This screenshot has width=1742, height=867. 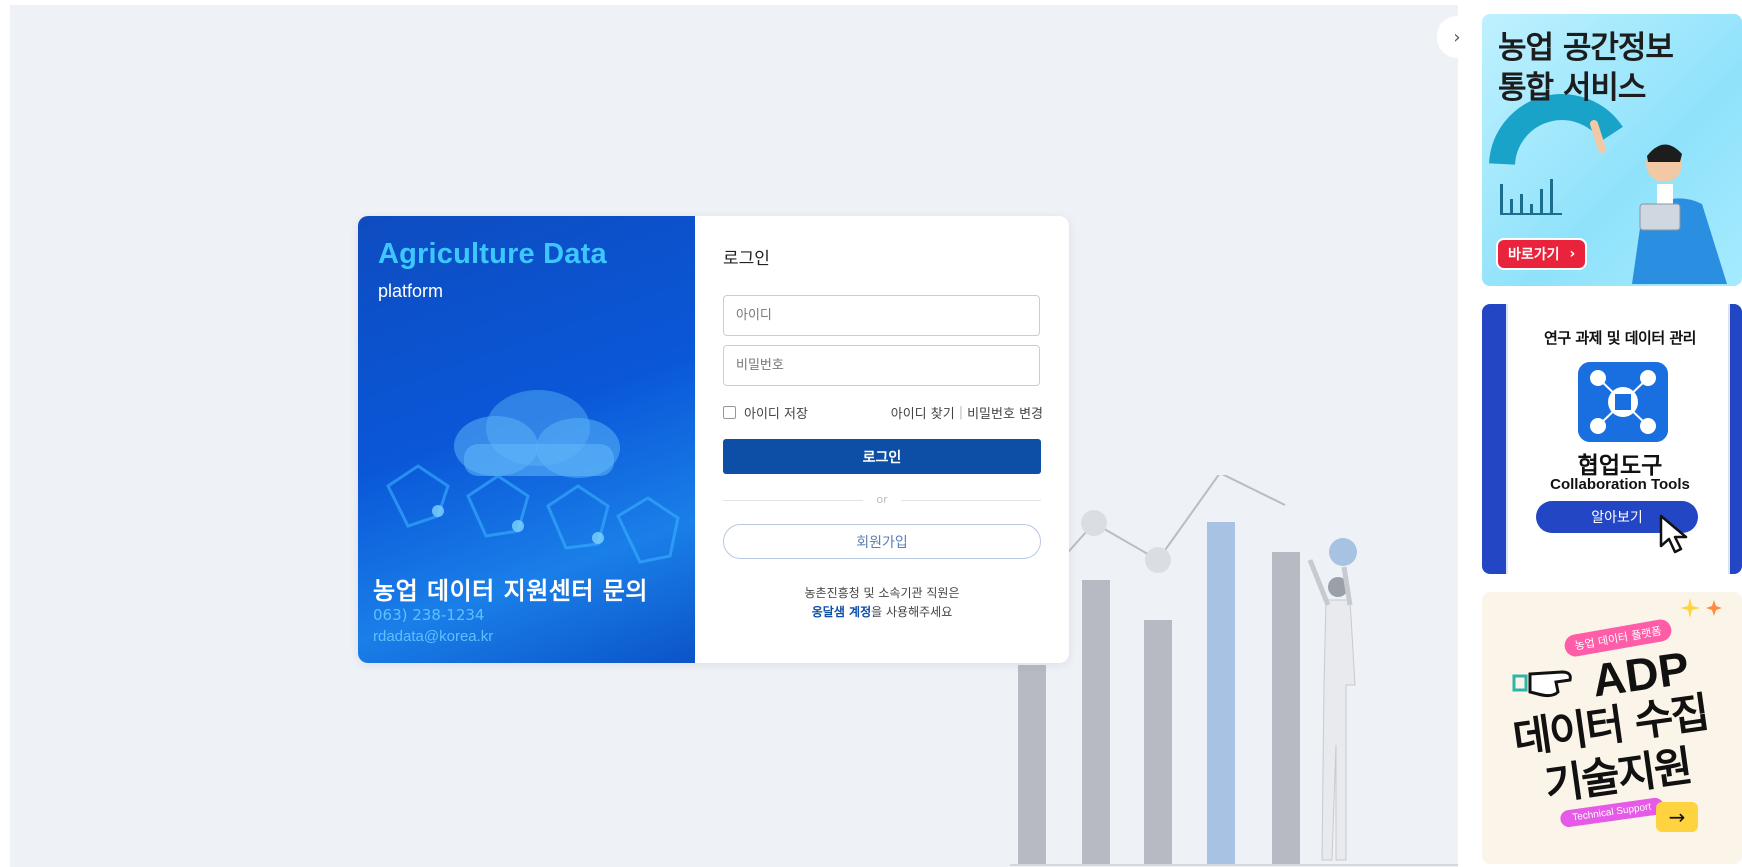 What do you see at coordinates (510, 591) in the screenshot?
I see `contact-title: 농업 데이터 지원센터 문의` at bounding box center [510, 591].